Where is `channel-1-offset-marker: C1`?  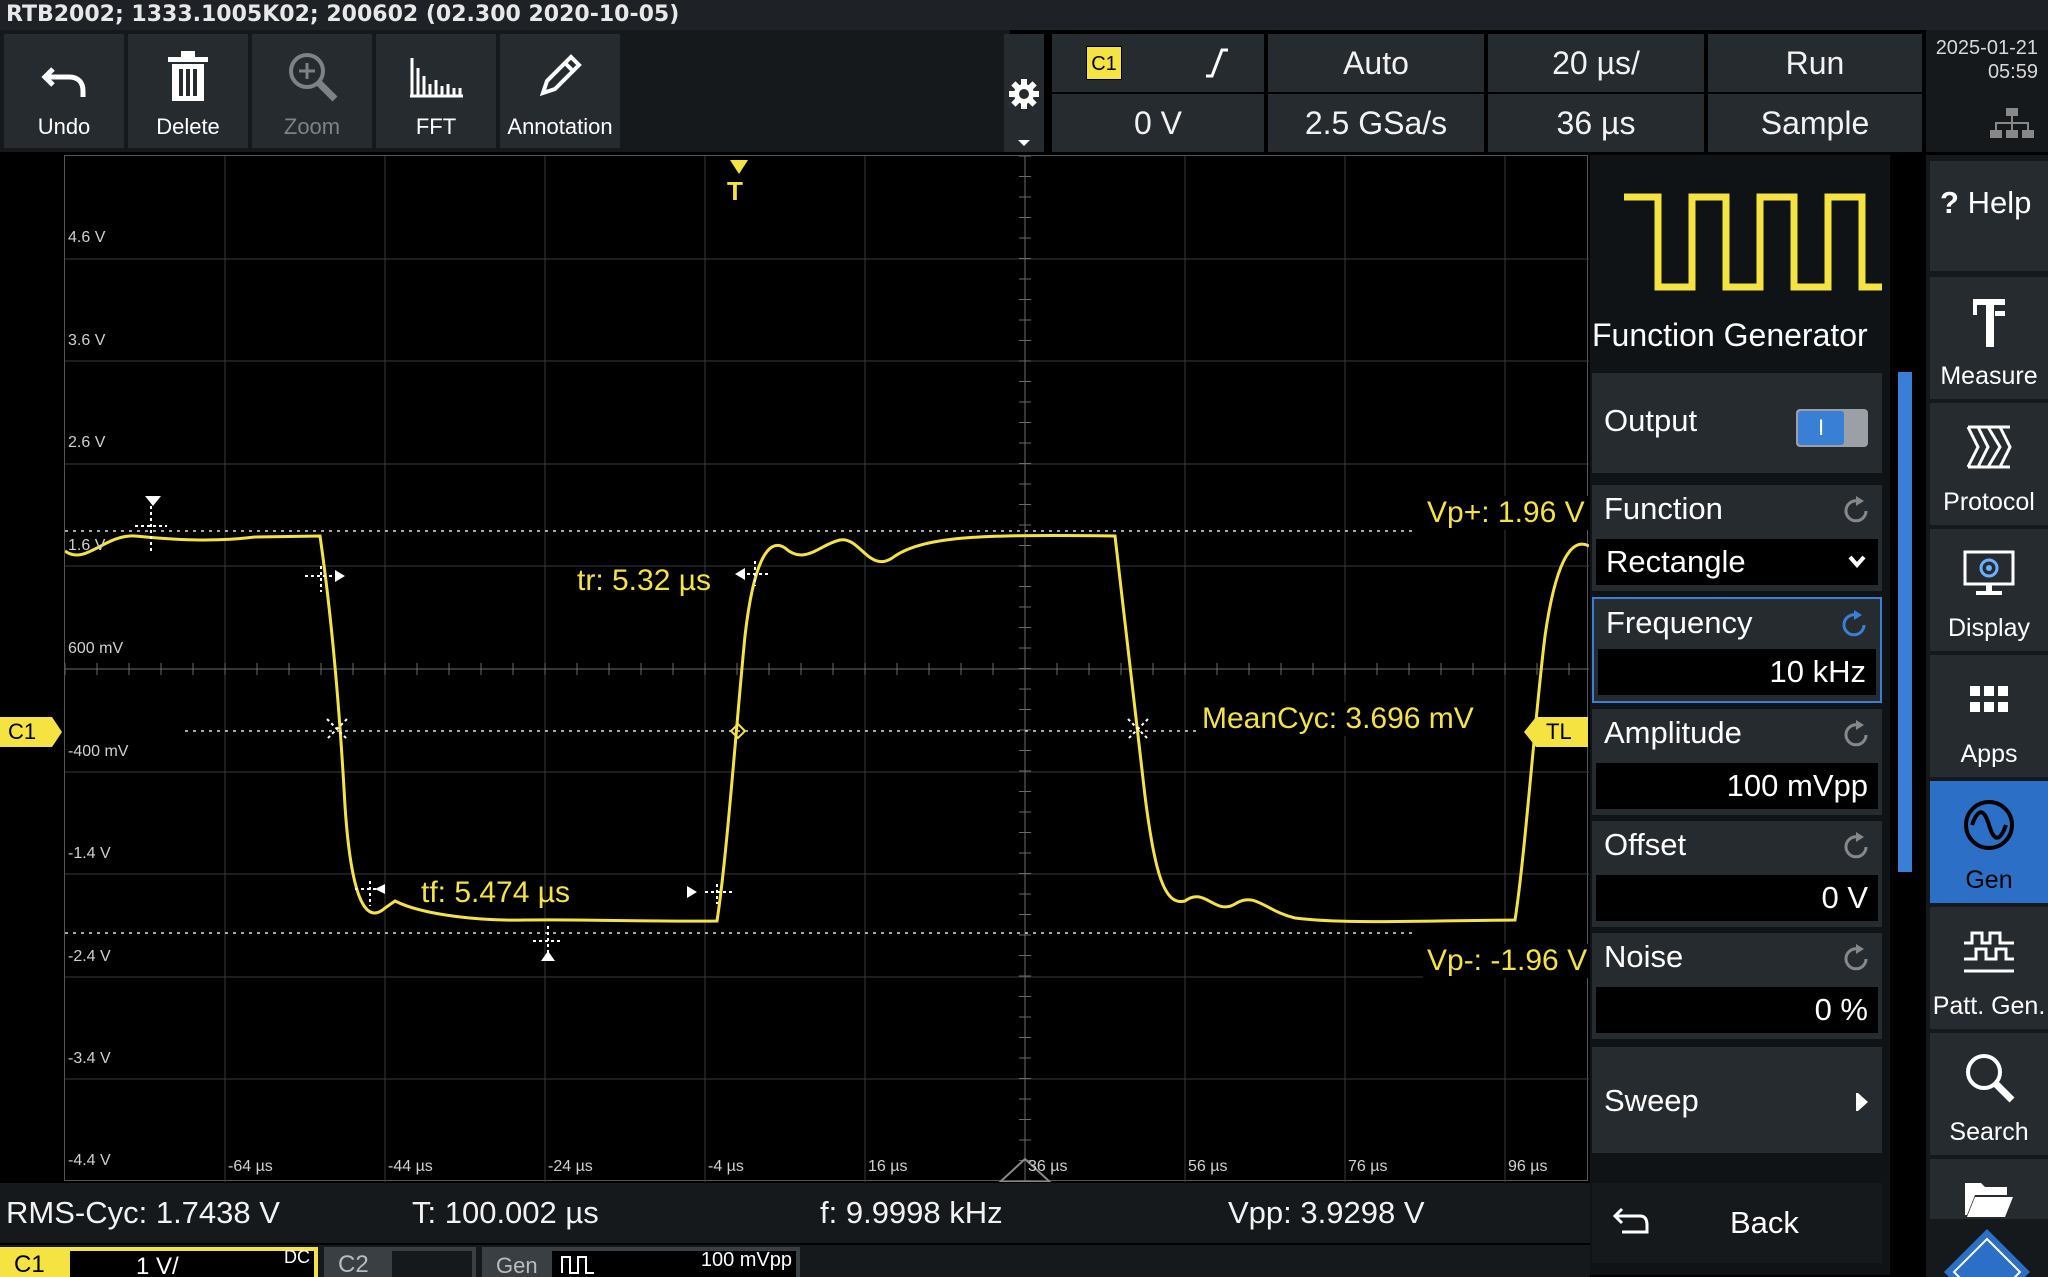
channel-1-offset-marker: C1 is located at coordinates (32, 732).